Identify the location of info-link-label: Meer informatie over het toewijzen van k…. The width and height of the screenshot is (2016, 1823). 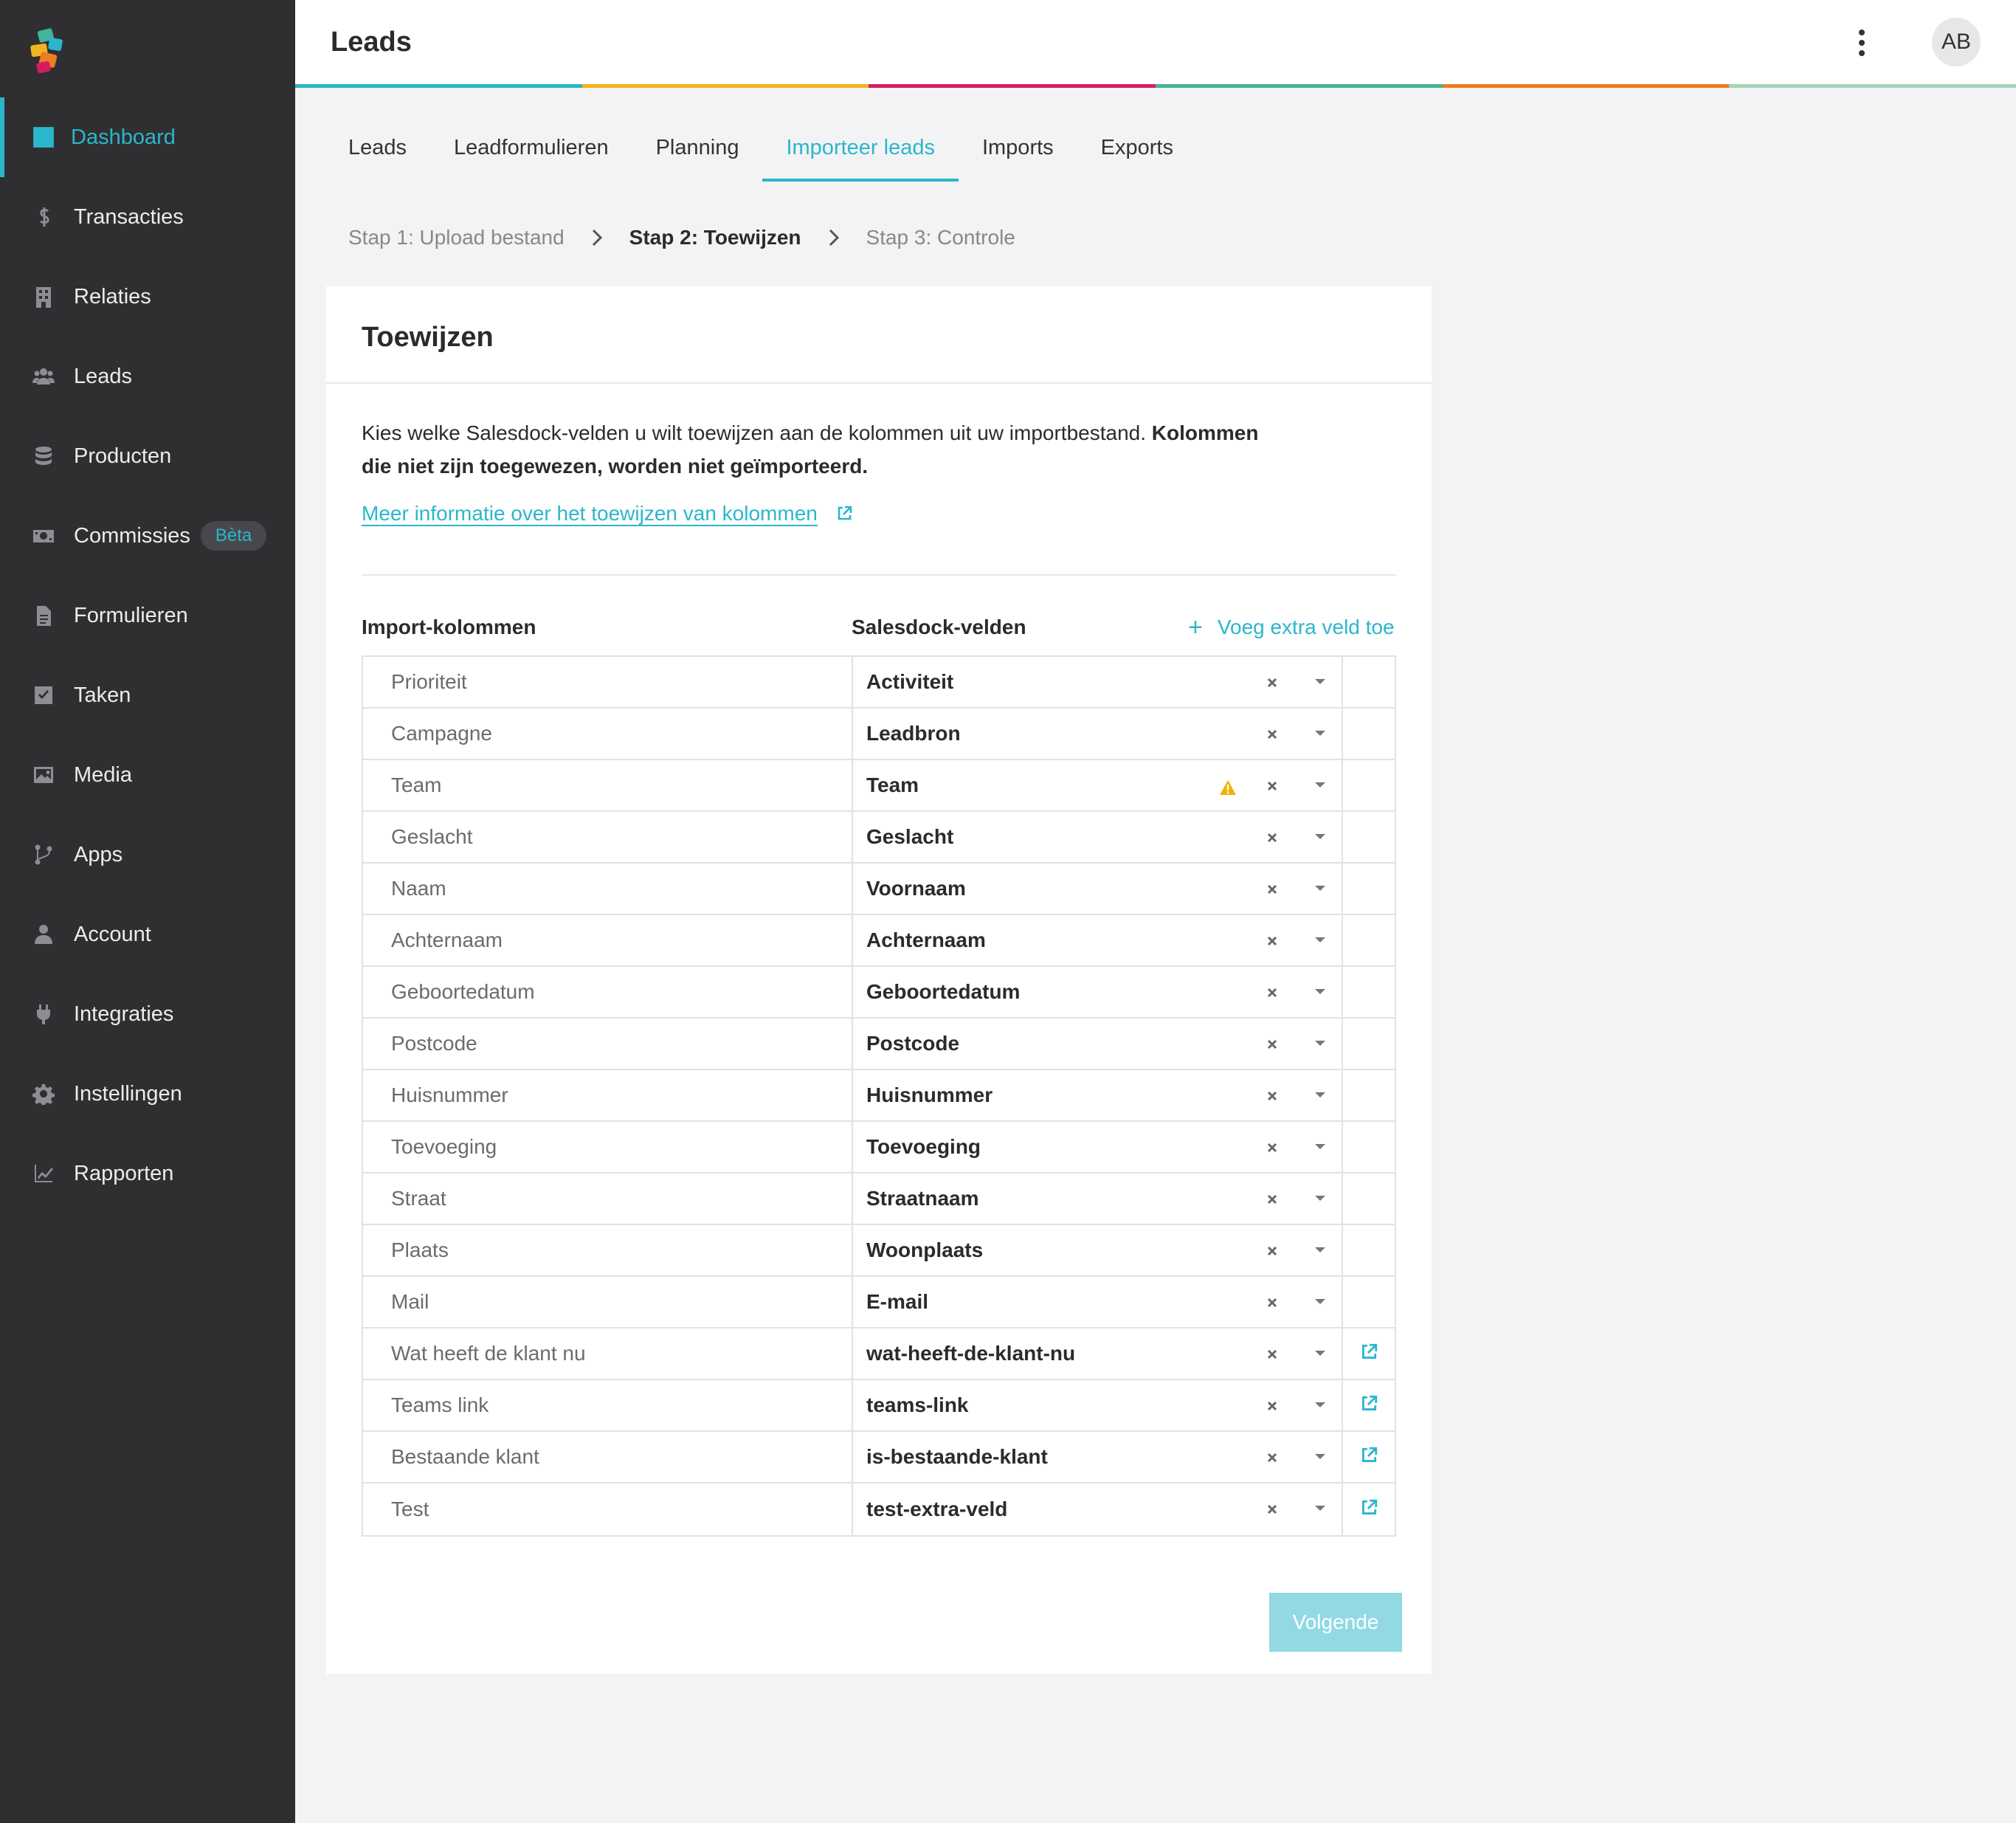
(590, 513).